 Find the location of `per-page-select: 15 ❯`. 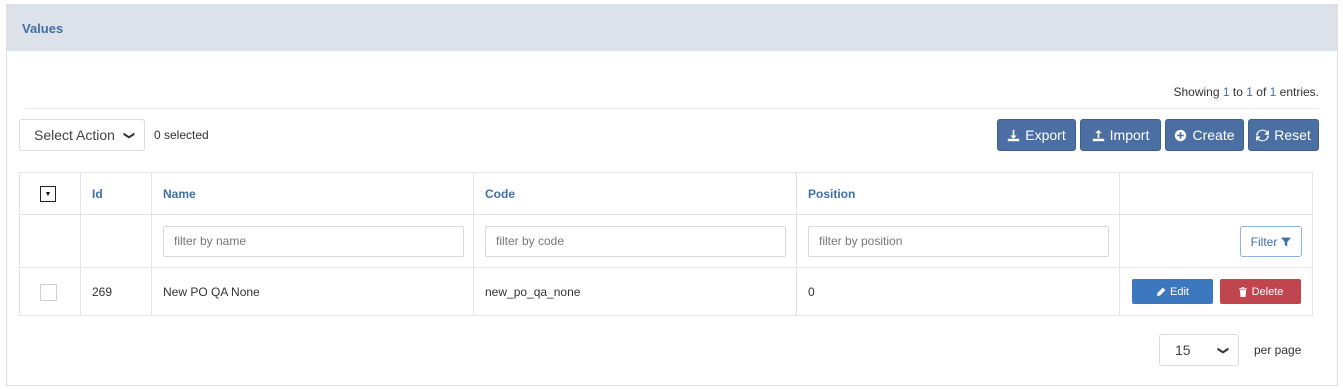

per-page-select: 15 ❯ is located at coordinates (1199, 350).